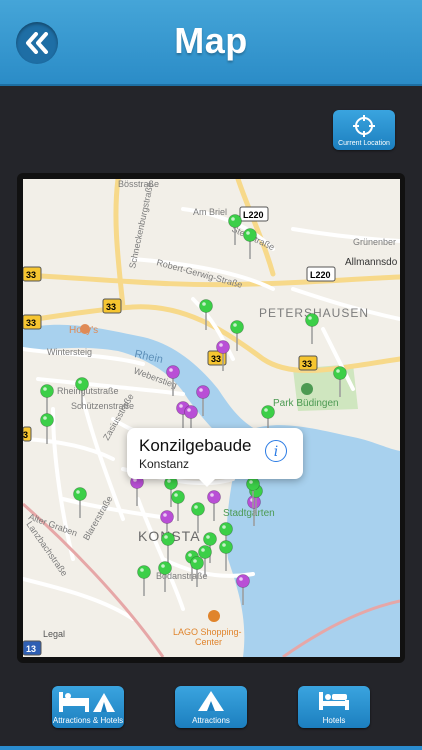  I want to click on label-gruenenberg: Grünenber, so click(374, 242).